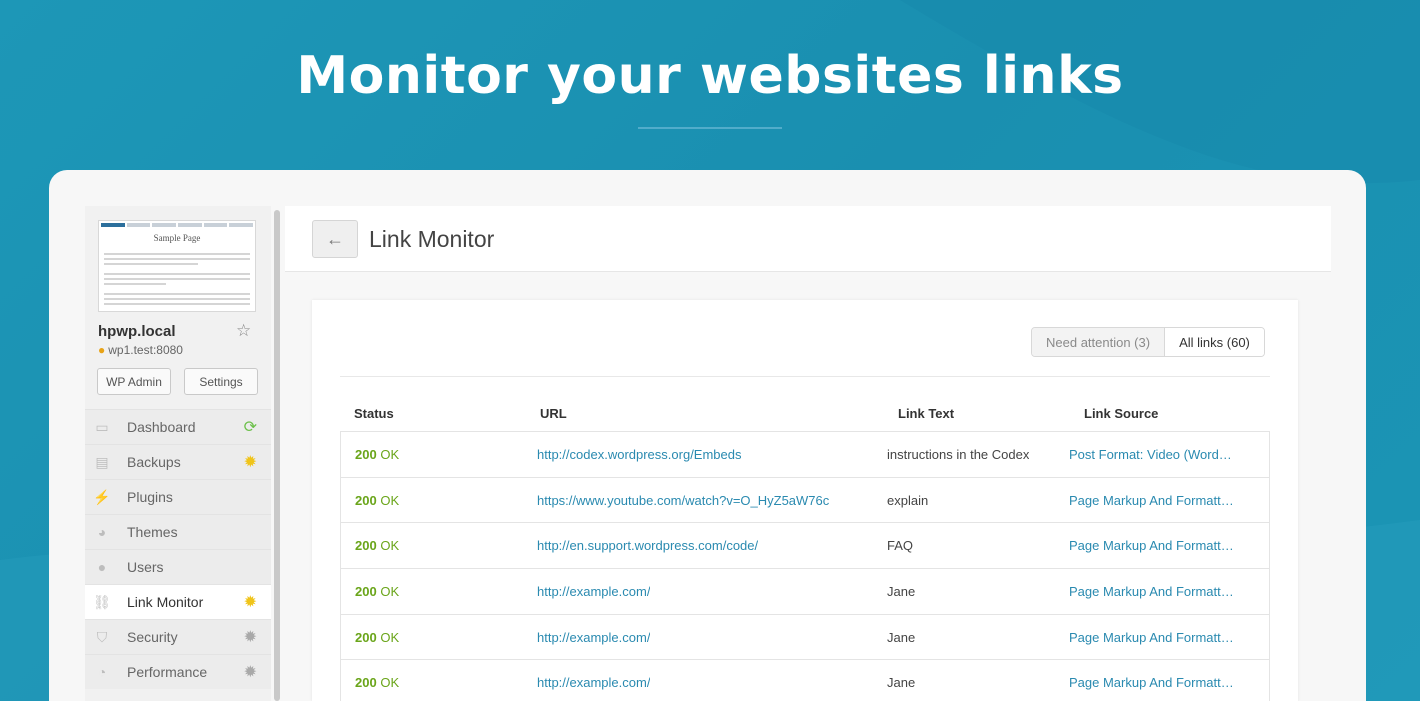 The width and height of the screenshot is (1420, 701). I want to click on sidebar-item-themes: ◕ Themes, so click(178, 531).